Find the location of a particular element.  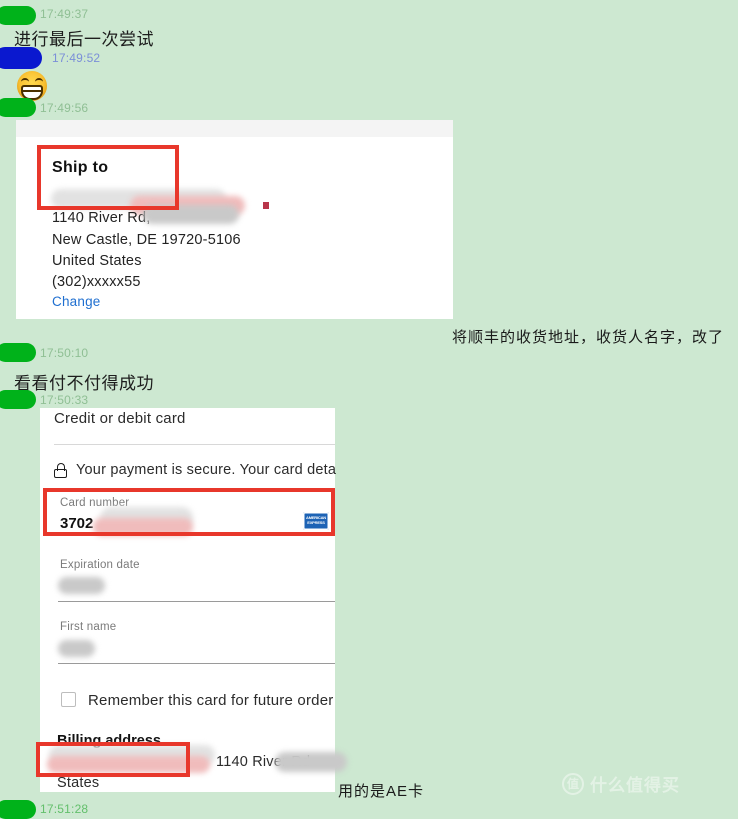

emoji-eye-right is located at coordinates (39, 81).